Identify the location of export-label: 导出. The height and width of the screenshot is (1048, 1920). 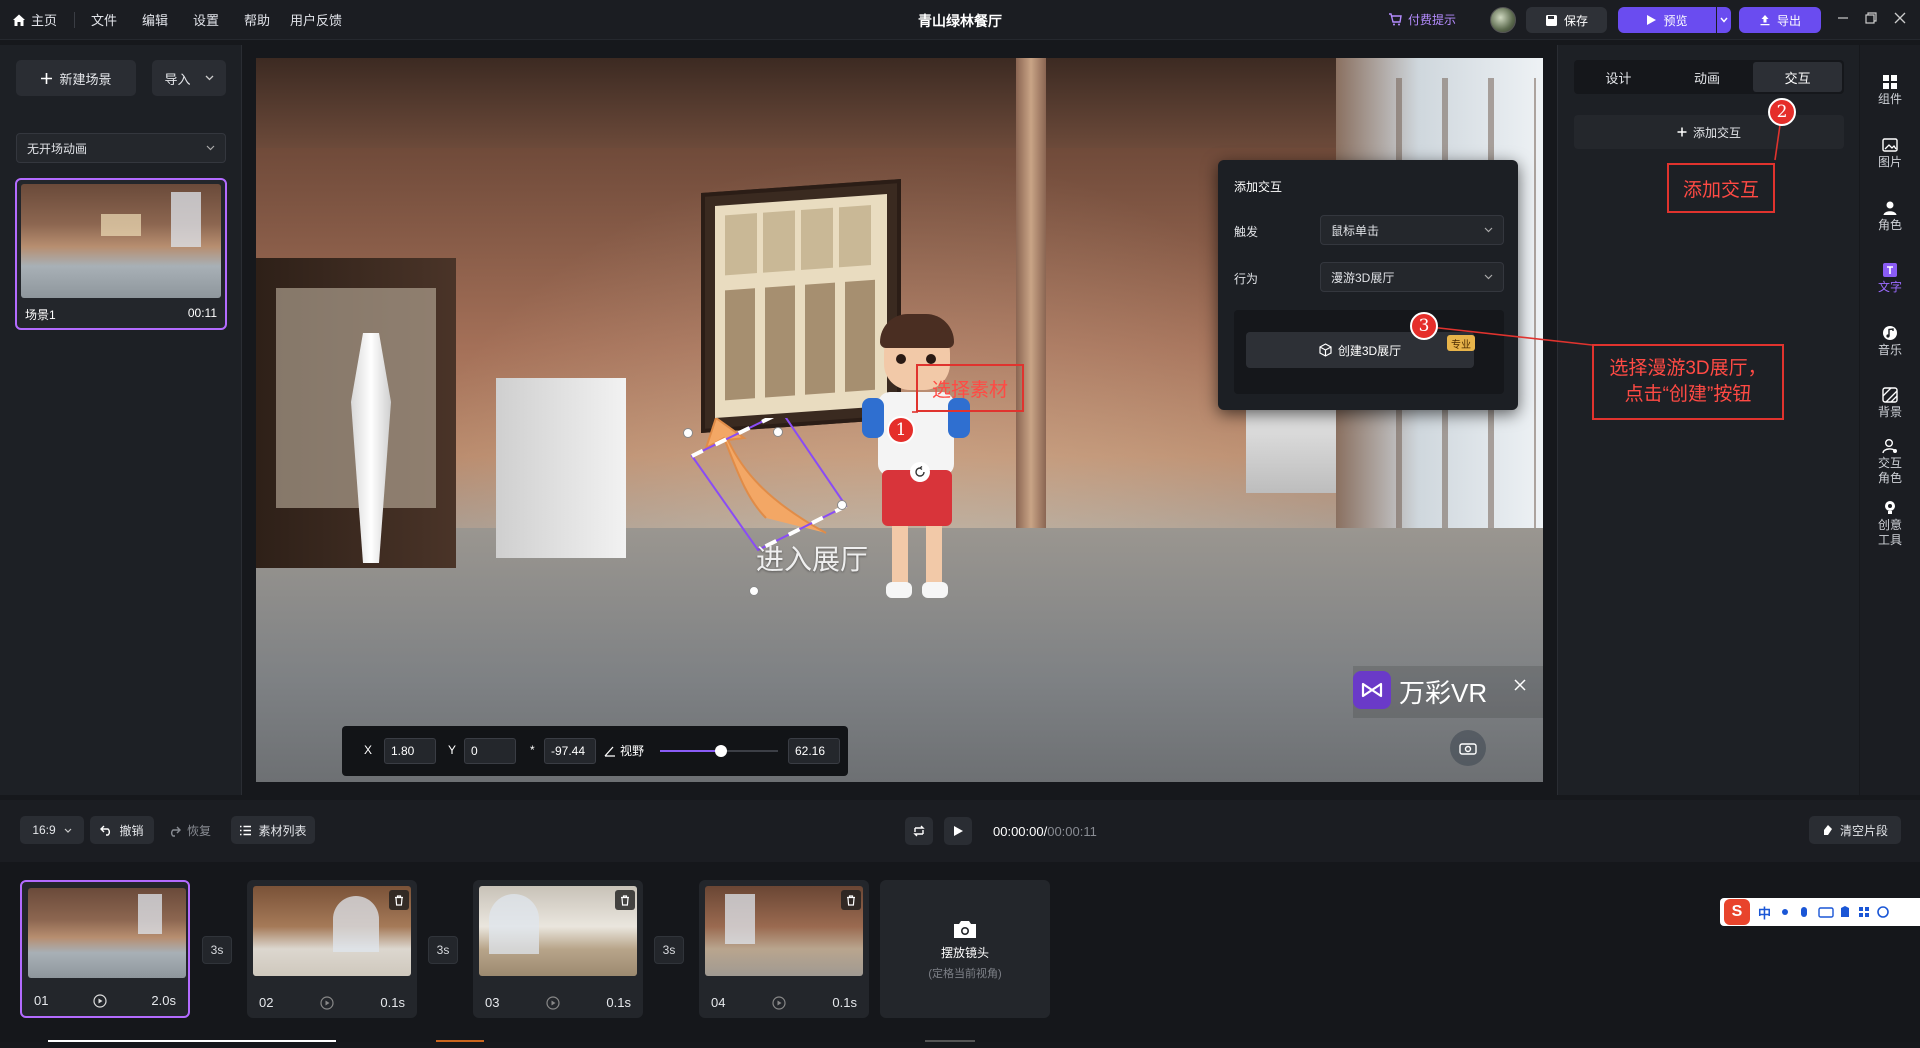
(1788, 20).